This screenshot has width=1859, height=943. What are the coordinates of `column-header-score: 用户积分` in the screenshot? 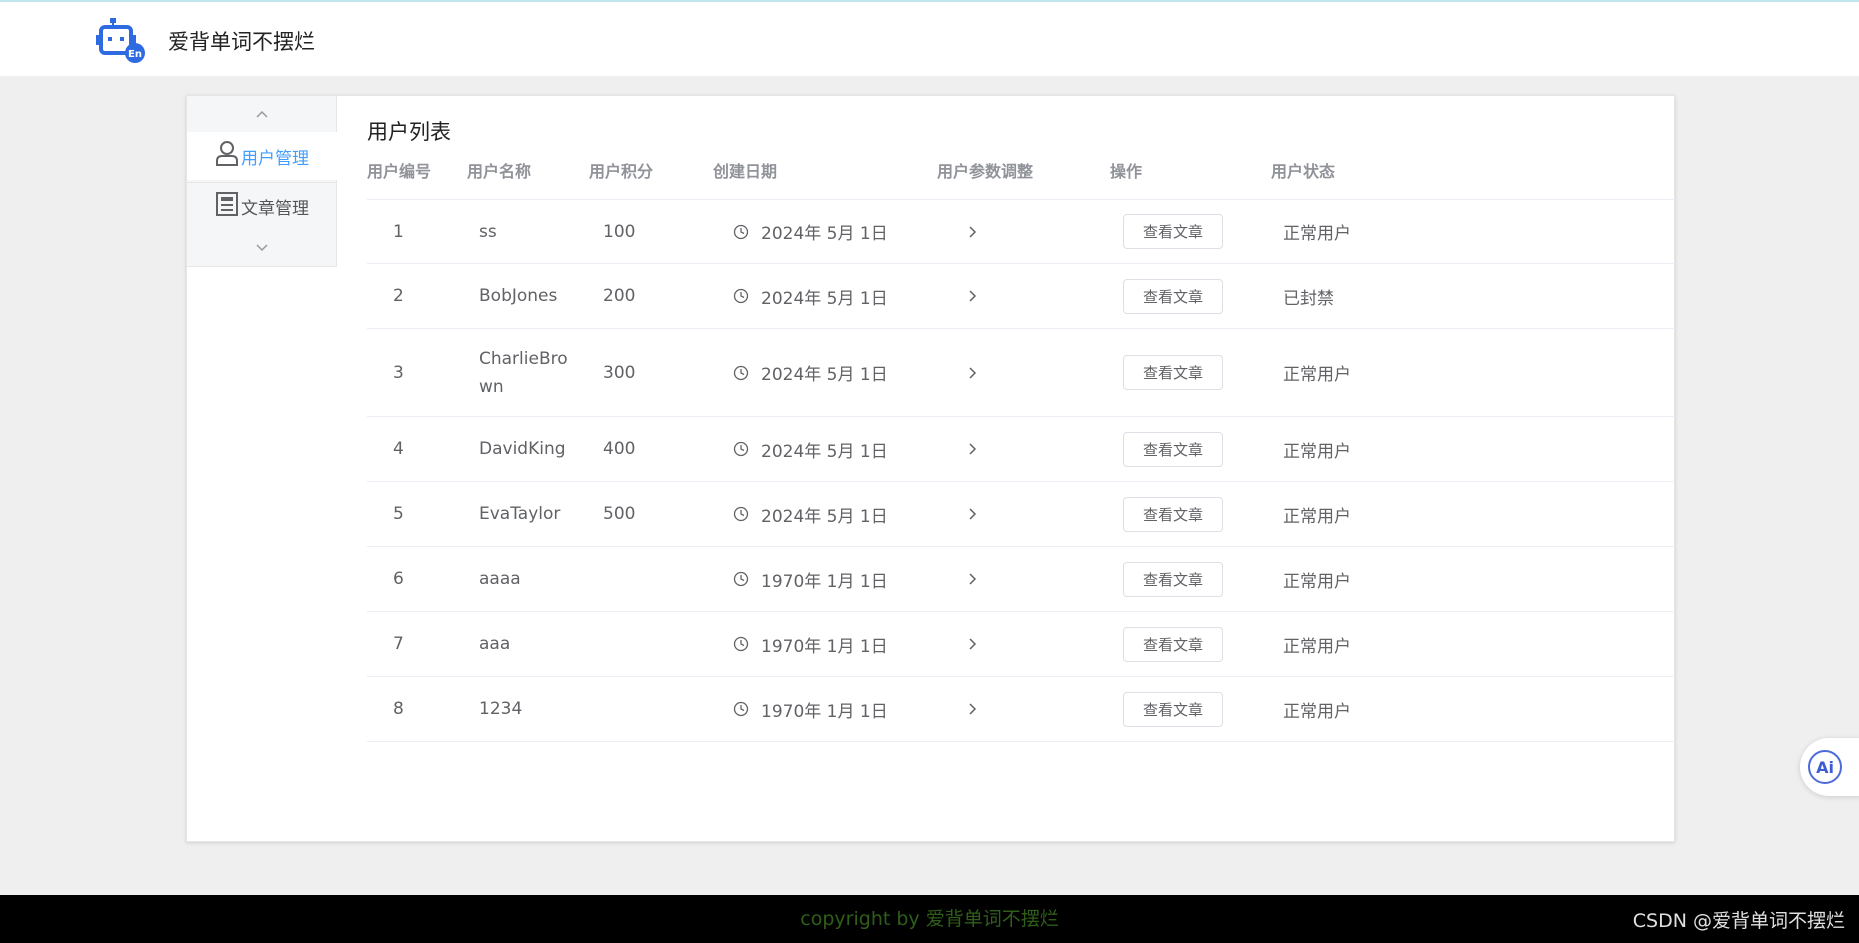 It's located at (621, 171).